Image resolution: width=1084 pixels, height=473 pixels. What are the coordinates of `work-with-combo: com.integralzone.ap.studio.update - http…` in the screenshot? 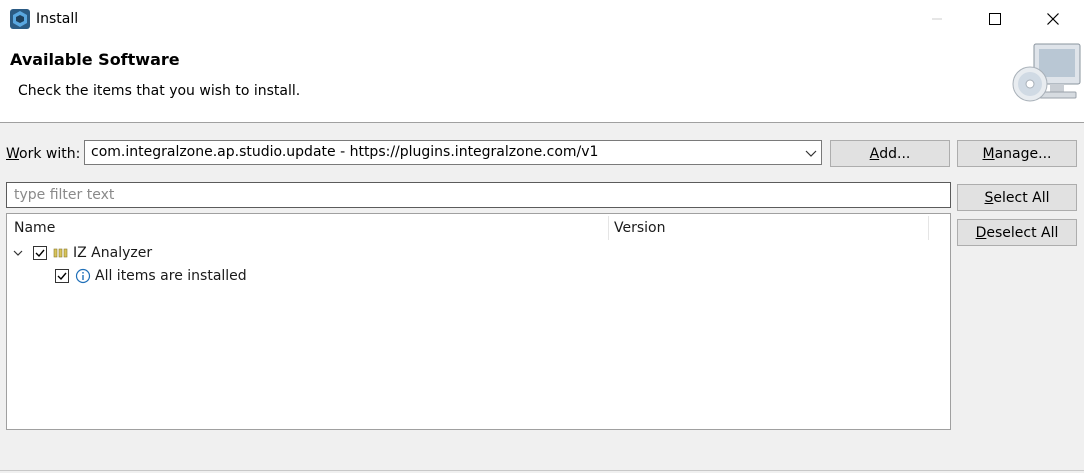 It's located at (453, 152).